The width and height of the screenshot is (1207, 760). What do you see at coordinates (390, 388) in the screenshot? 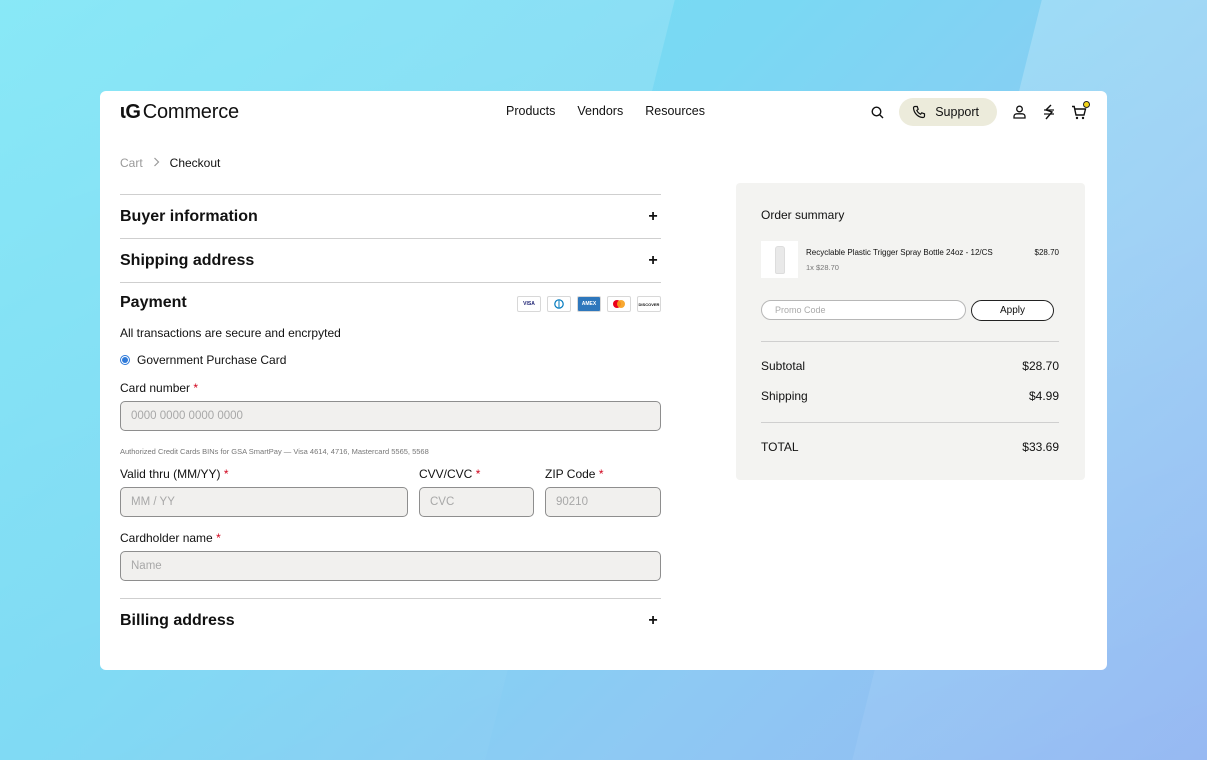
I see `card-number-label: Card number *` at bounding box center [390, 388].